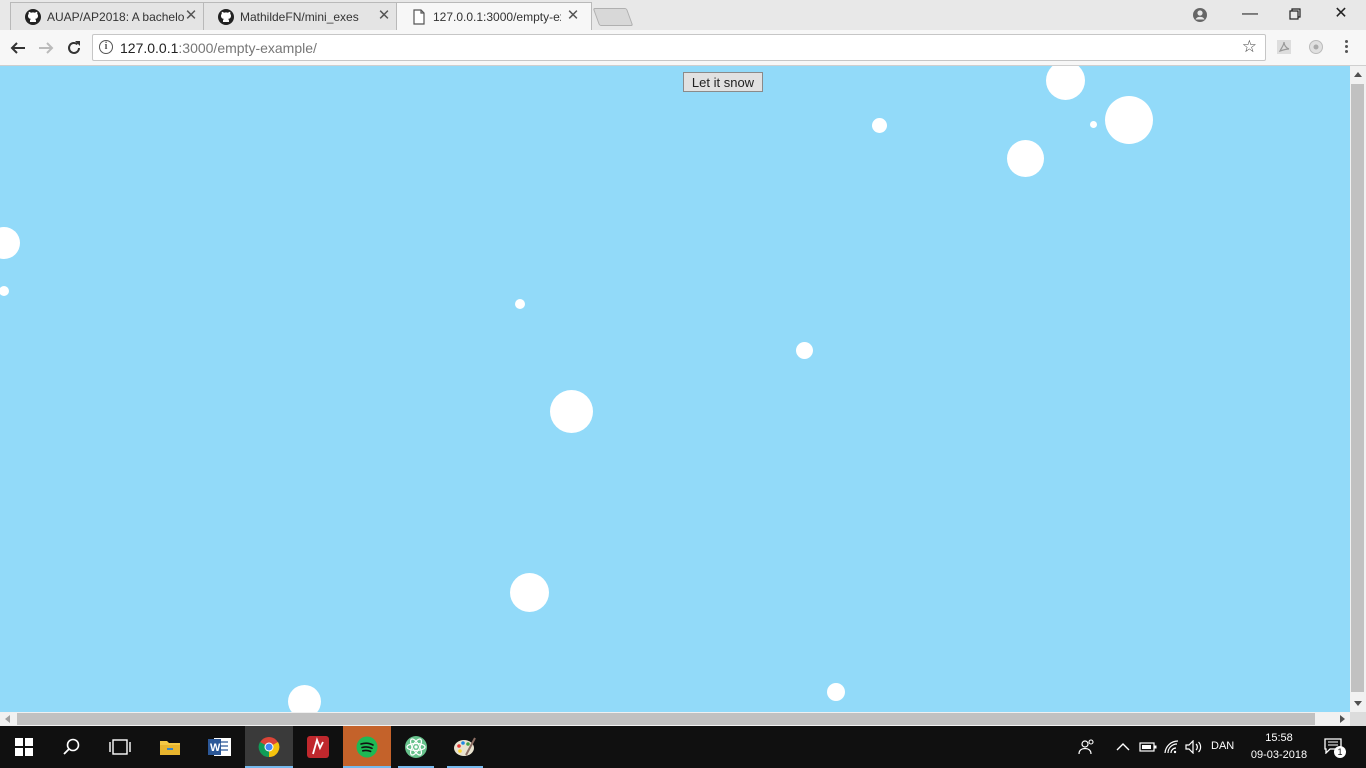 This screenshot has width=1366, height=768. What do you see at coordinates (1279, 738) in the screenshot?
I see `clock-time: 15:58` at bounding box center [1279, 738].